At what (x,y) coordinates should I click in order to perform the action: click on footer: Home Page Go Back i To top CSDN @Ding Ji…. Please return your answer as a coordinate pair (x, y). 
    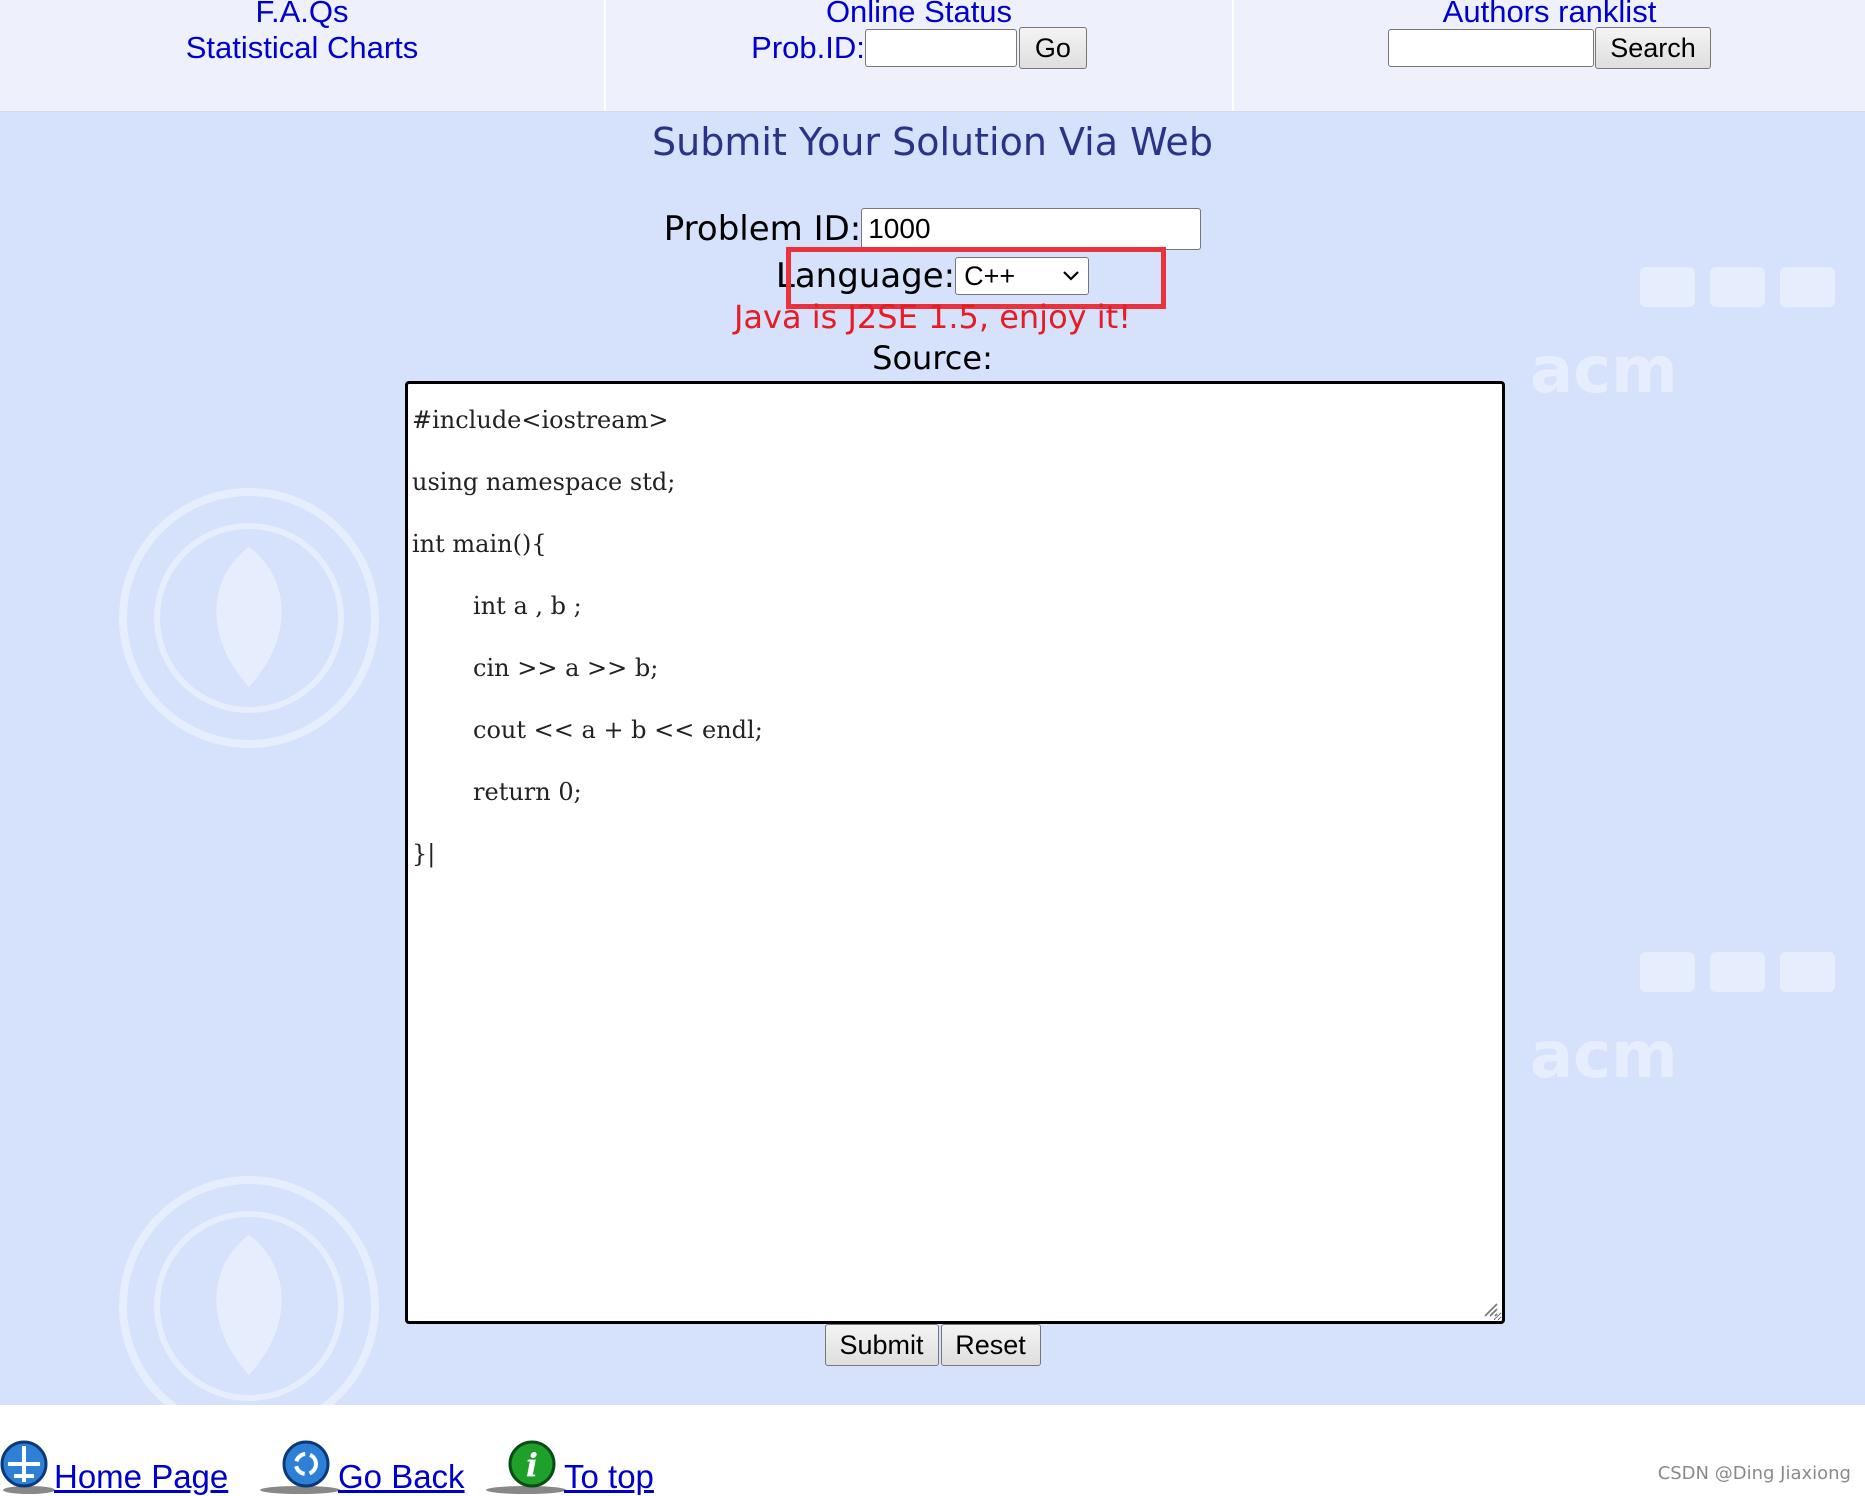
    Looking at the image, I should click on (932, 1450).